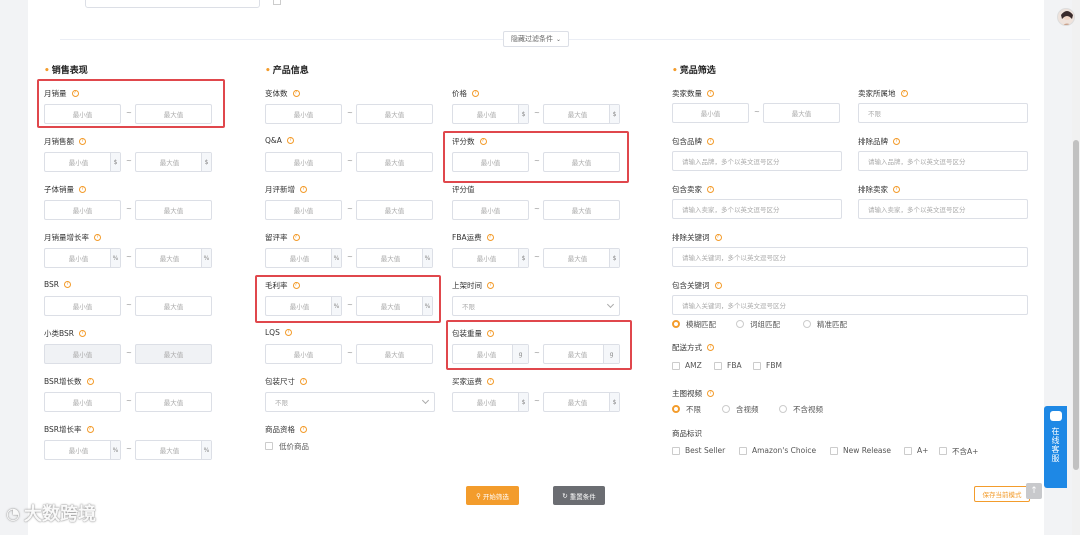 The height and width of the screenshot is (535, 1080). I want to click on delivery-fba-checkbox, so click(718, 366).